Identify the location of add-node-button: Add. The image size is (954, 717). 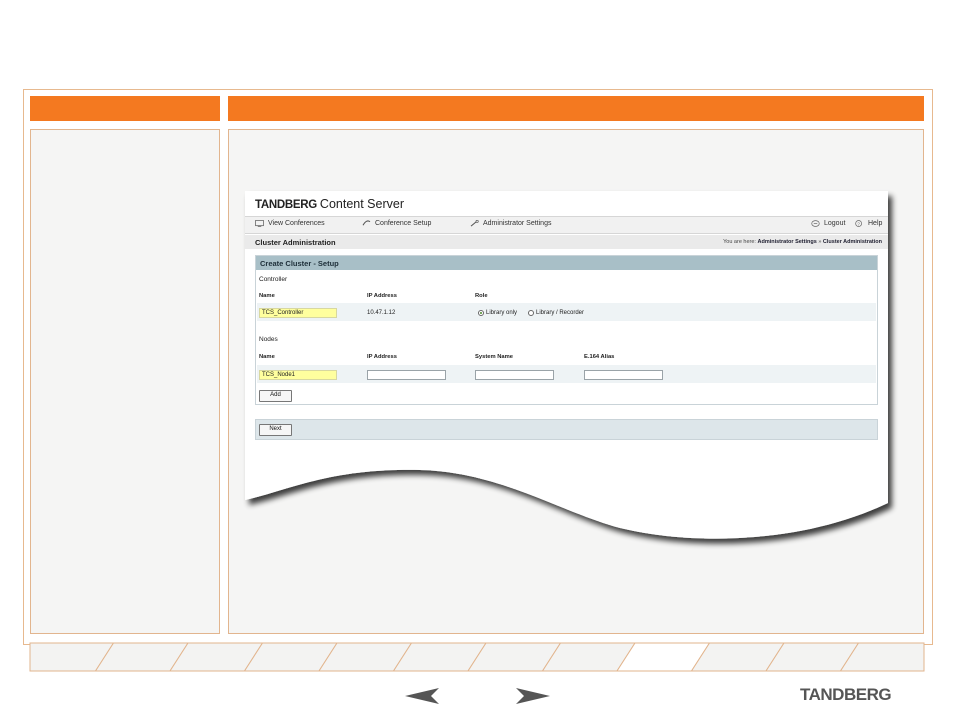
(275, 396).